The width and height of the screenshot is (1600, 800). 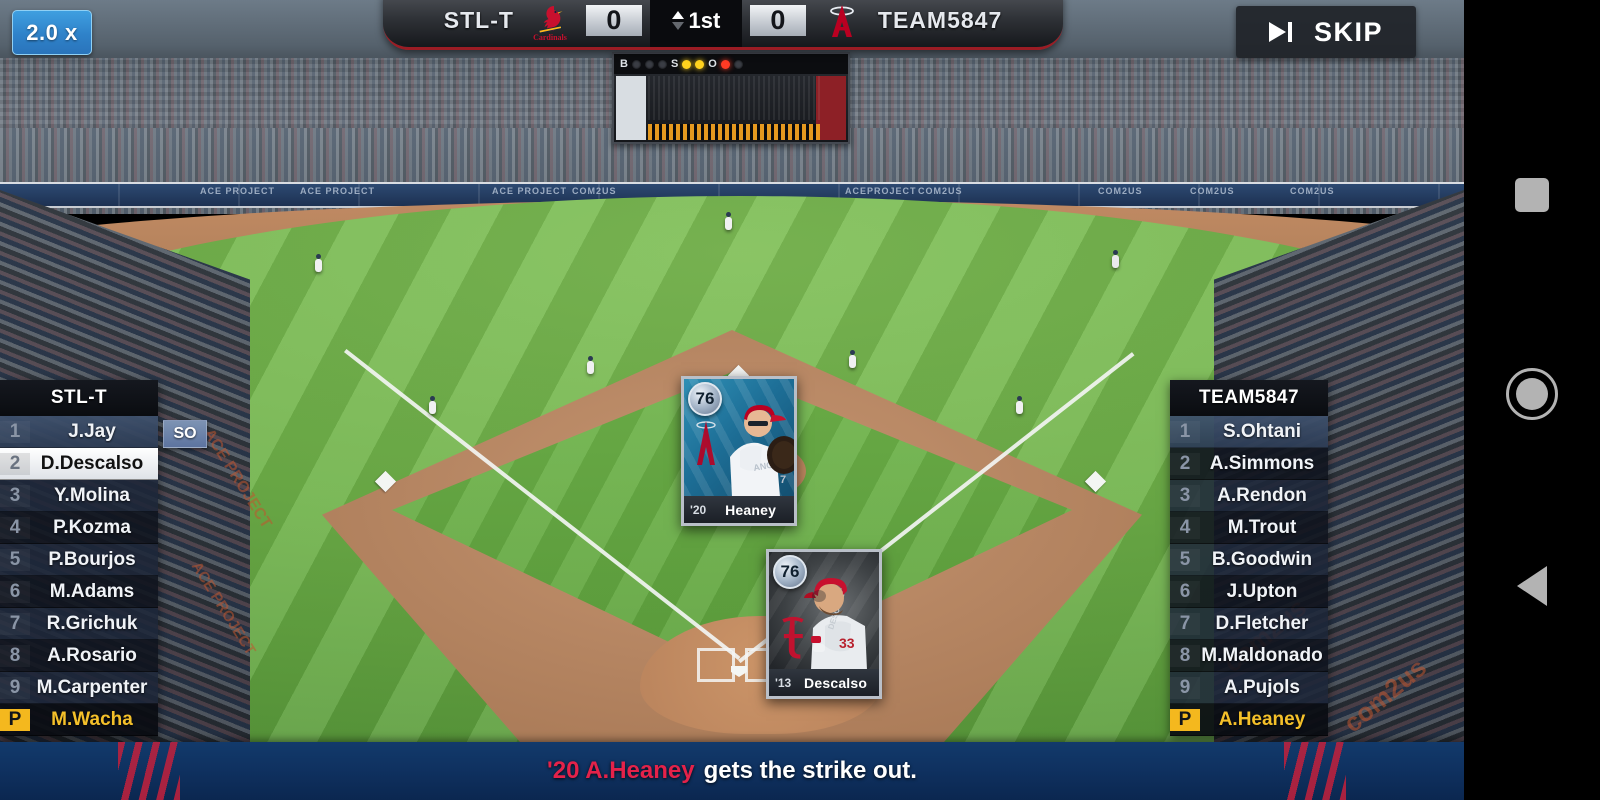 What do you see at coordinates (79, 720) in the screenshot?
I see `roster-row: P M.Wacha` at bounding box center [79, 720].